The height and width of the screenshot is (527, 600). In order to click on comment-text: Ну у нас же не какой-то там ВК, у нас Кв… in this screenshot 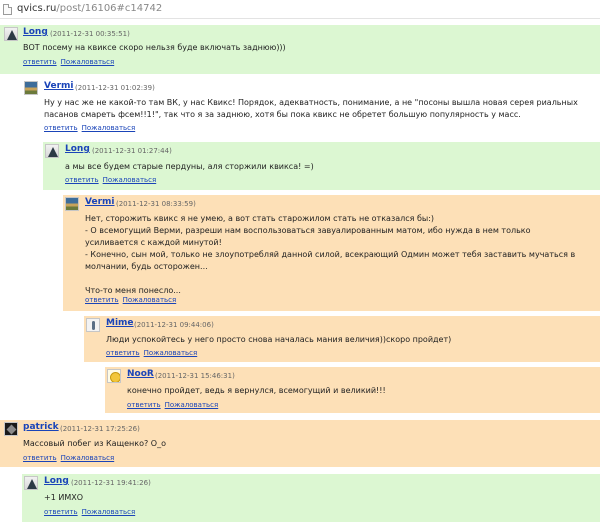, I will do `click(312, 108)`.